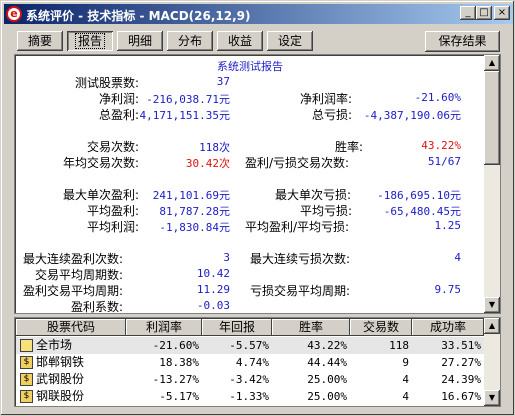 Image resolution: width=515 pixels, height=416 pixels. I want to click on stat-label: 交易平均周期数:, so click(79, 275).